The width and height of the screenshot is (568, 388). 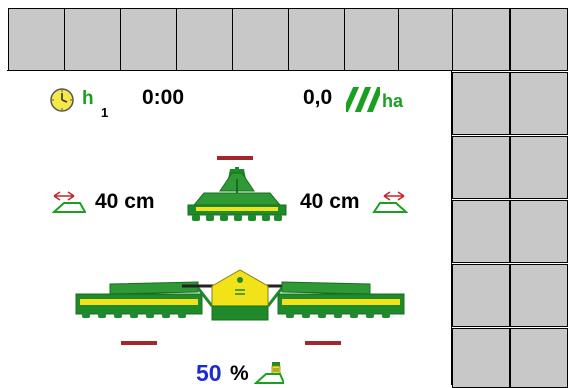 What do you see at coordinates (539, 358) in the screenshot?
I see `softkey-right-6b` at bounding box center [539, 358].